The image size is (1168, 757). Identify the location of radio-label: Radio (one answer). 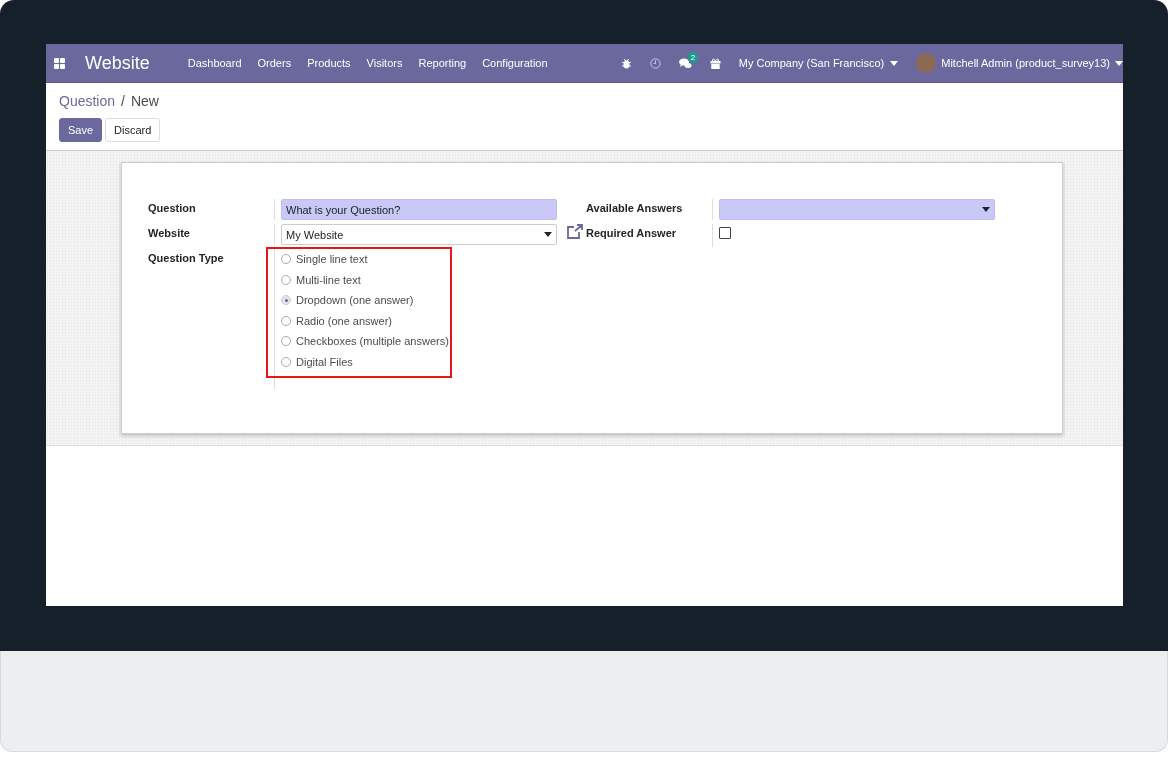
(344, 320).